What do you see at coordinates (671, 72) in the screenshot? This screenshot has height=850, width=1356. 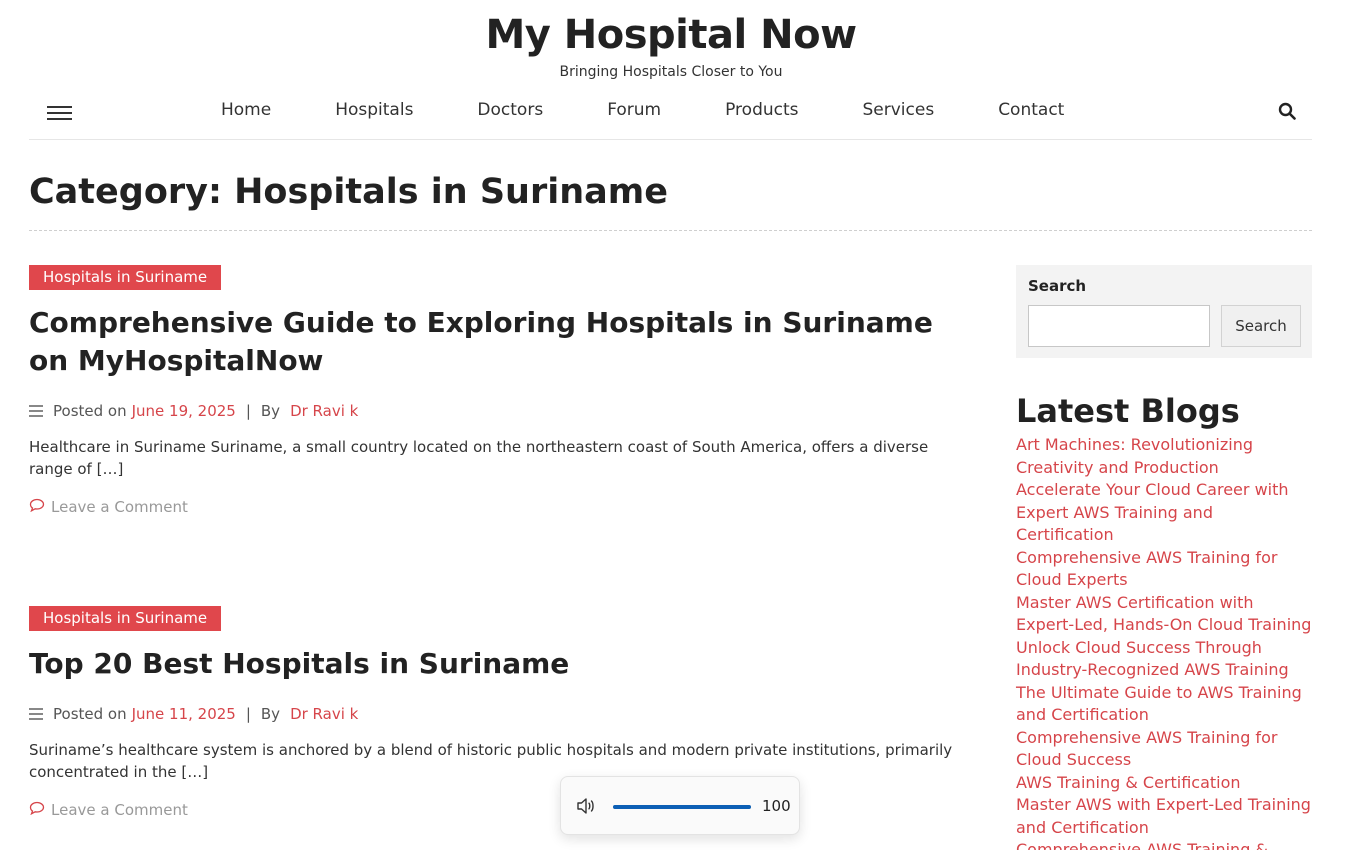 I see `site-tagline: Bringing Hospitals Closer to You` at bounding box center [671, 72].